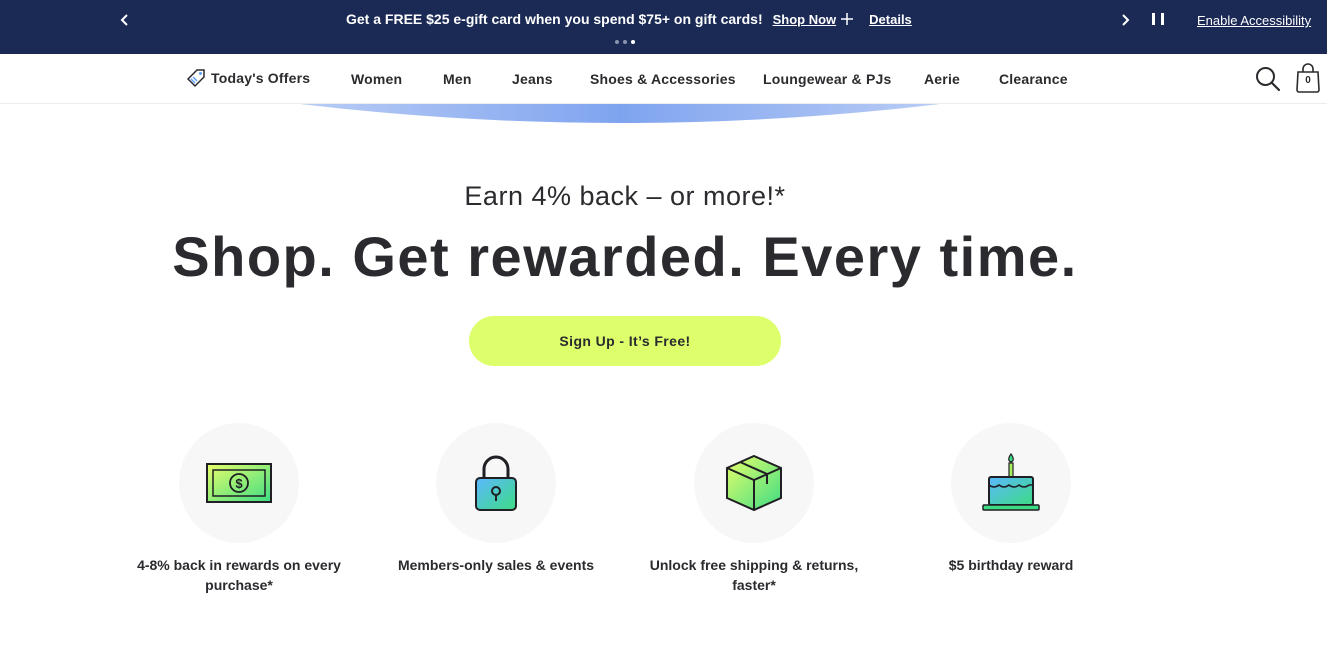 The height and width of the screenshot is (658, 1327). Describe the element at coordinates (620, 113) in the screenshot. I see `decorative-arc` at that location.